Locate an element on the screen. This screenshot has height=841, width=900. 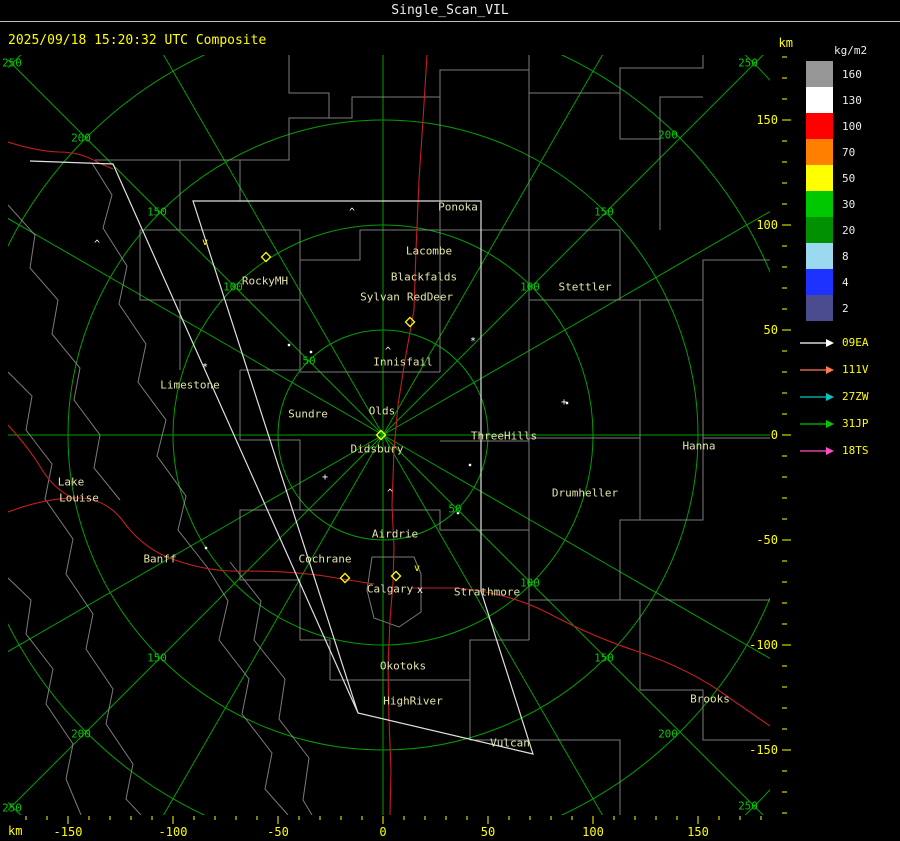
legend-value: 50 is located at coordinates (849, 178).